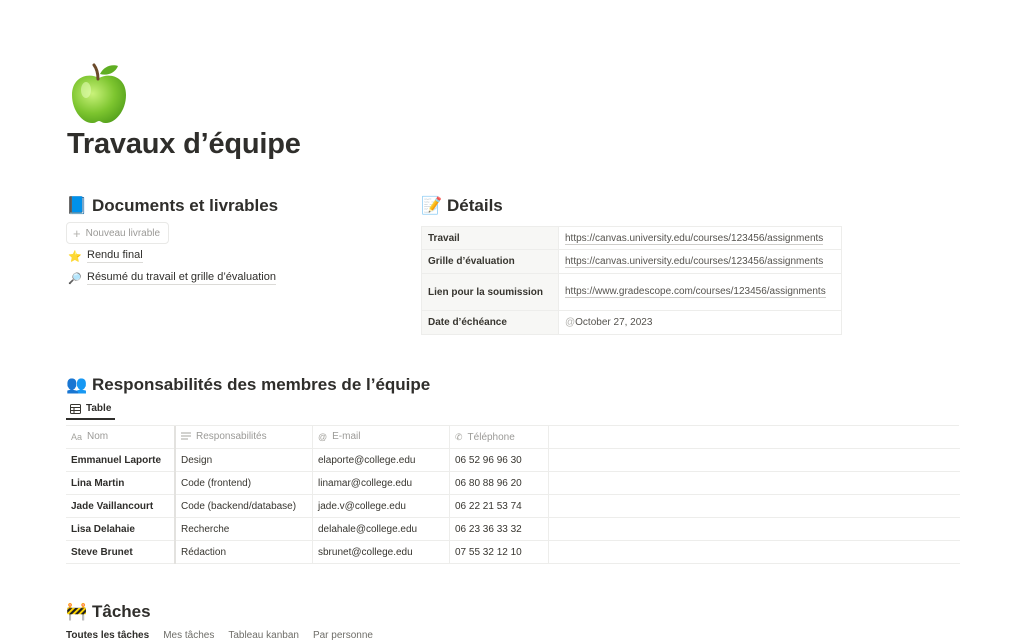  I want to click on column-header-responsibilities: Responsabilités, so click(244, 437).